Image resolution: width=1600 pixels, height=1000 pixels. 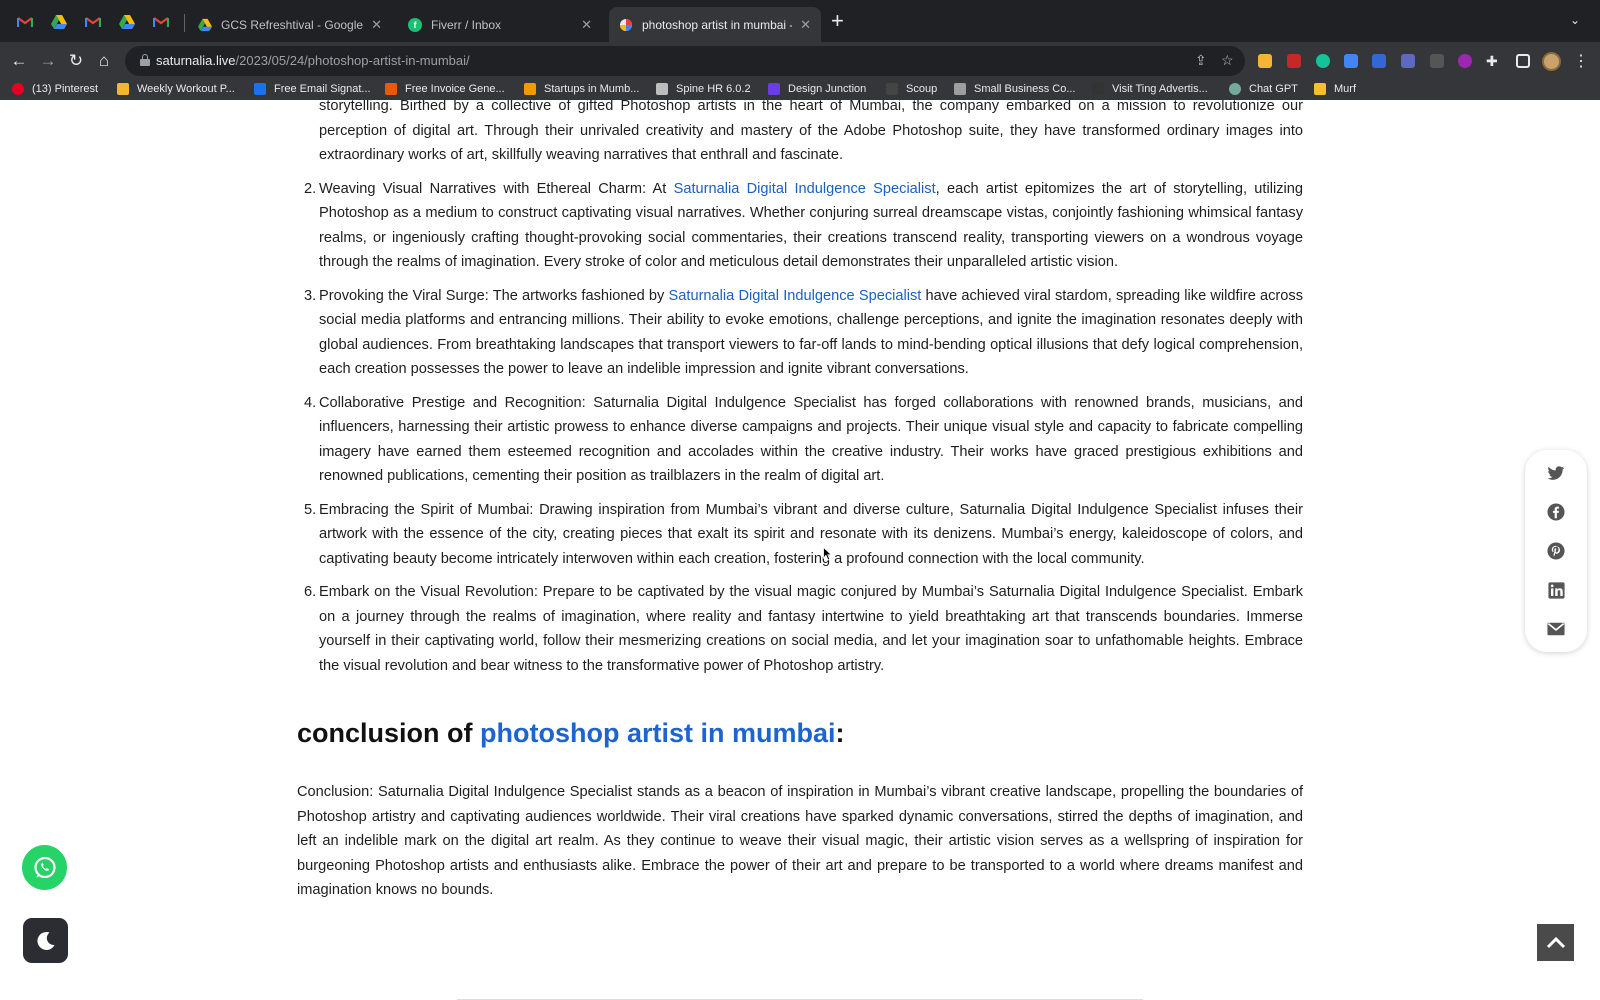 I want to click on back-to-top-button, so click(x=1555, y=942).